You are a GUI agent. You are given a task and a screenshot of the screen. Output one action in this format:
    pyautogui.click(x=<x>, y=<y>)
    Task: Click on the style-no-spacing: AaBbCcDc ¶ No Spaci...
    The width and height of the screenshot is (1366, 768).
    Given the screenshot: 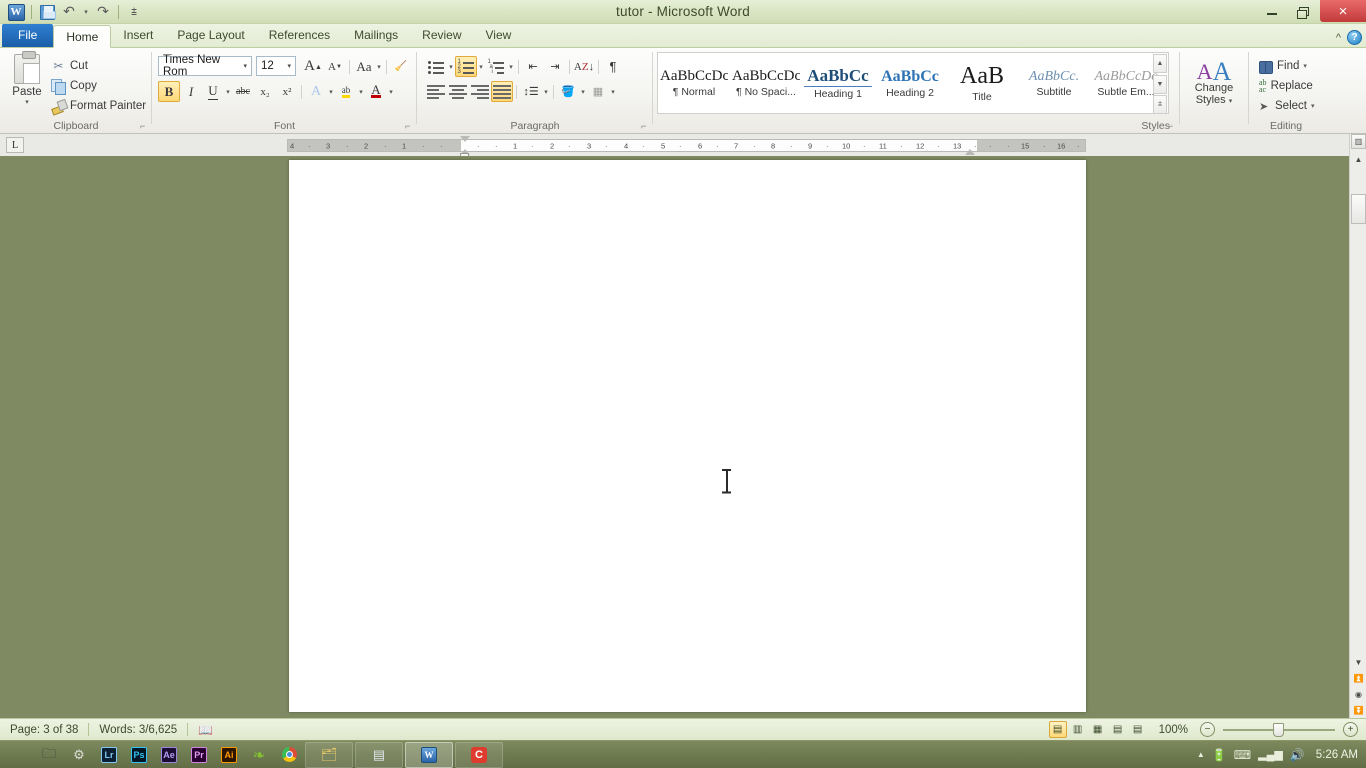 What is the action you would take?
    pyautogui.click(x=766, y=83)
    